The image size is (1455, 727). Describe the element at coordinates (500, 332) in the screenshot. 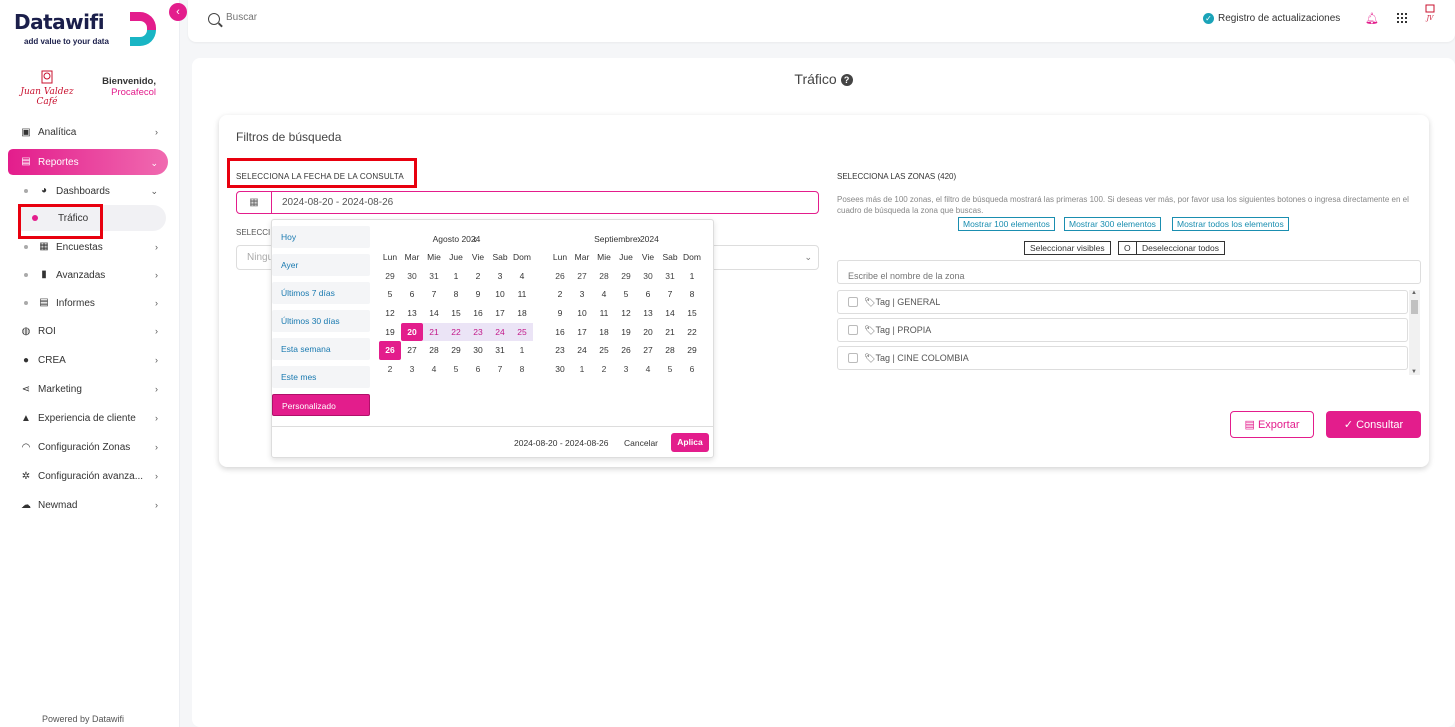

I see `calendar-day: 24` at that location.